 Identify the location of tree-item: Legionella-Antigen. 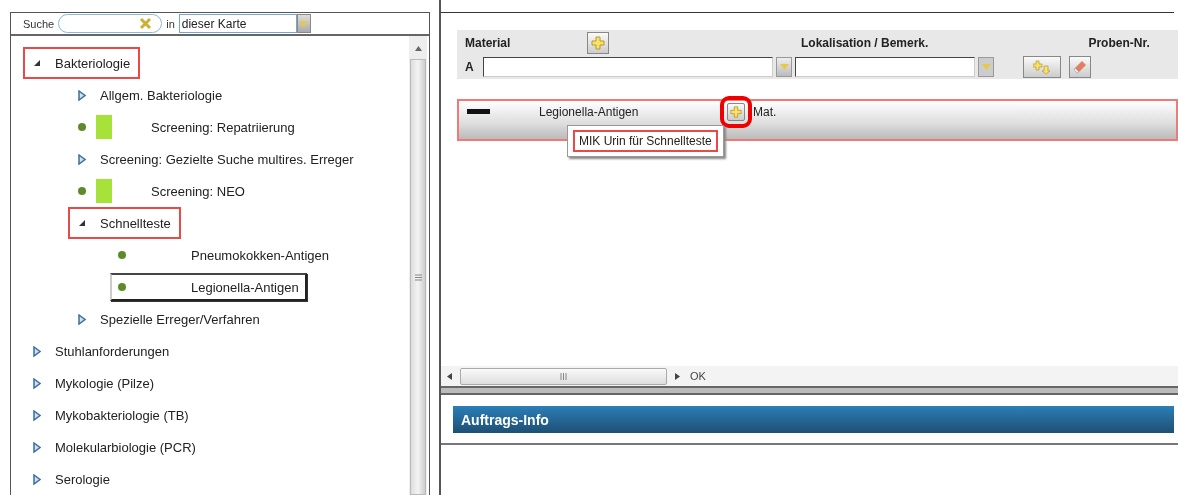
(208, 287).